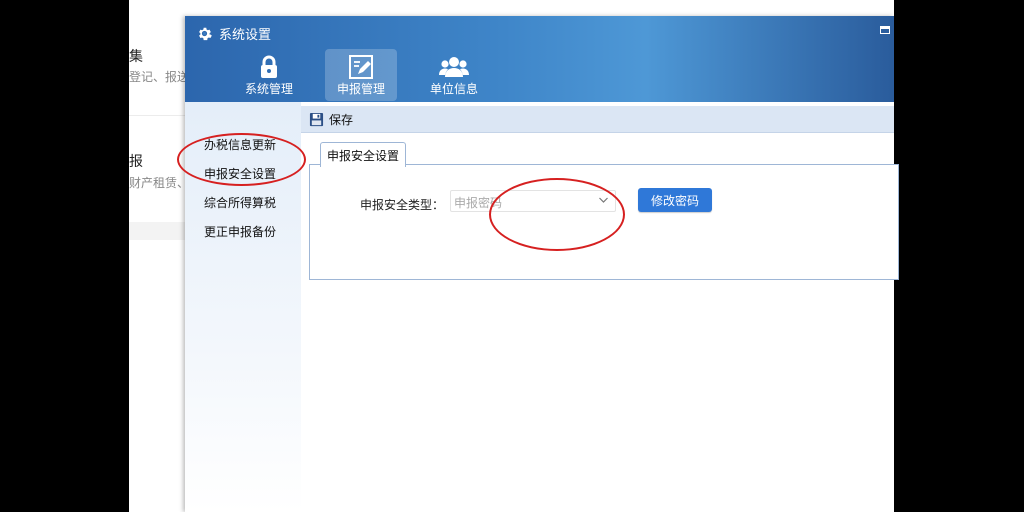  Describe the element at coordinates (136, 162) in the screenshot. I see `bg-item-title: 报` at that location.